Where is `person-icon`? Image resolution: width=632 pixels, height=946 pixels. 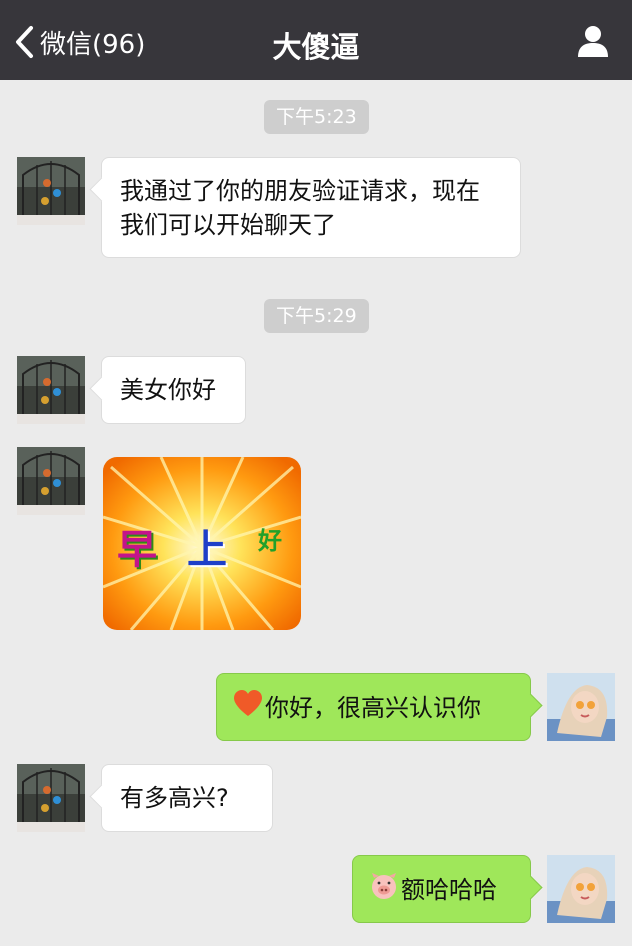 person-icon is located at coordinates (593, 44).